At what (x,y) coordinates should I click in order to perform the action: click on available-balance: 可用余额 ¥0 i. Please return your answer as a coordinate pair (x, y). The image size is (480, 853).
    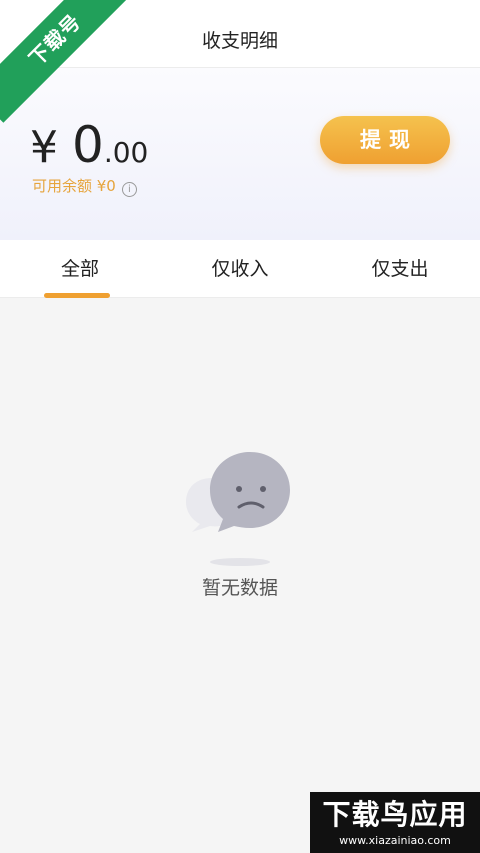
    Looking at the image, I should click on (84, 186).